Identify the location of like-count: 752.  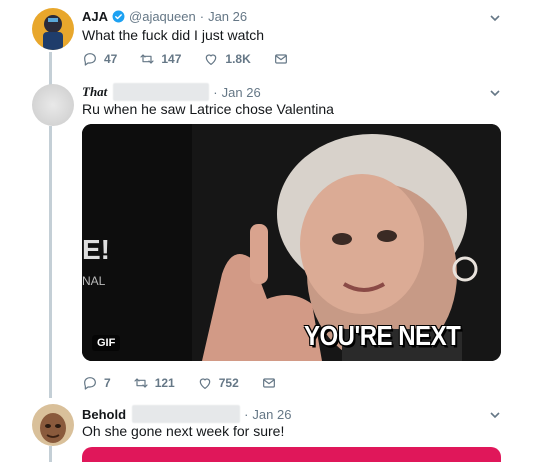
(228, 383).